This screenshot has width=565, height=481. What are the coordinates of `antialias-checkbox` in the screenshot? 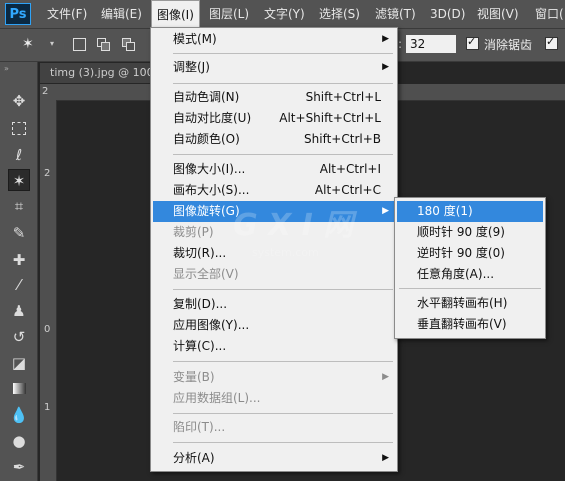 It's located at (472, 42).